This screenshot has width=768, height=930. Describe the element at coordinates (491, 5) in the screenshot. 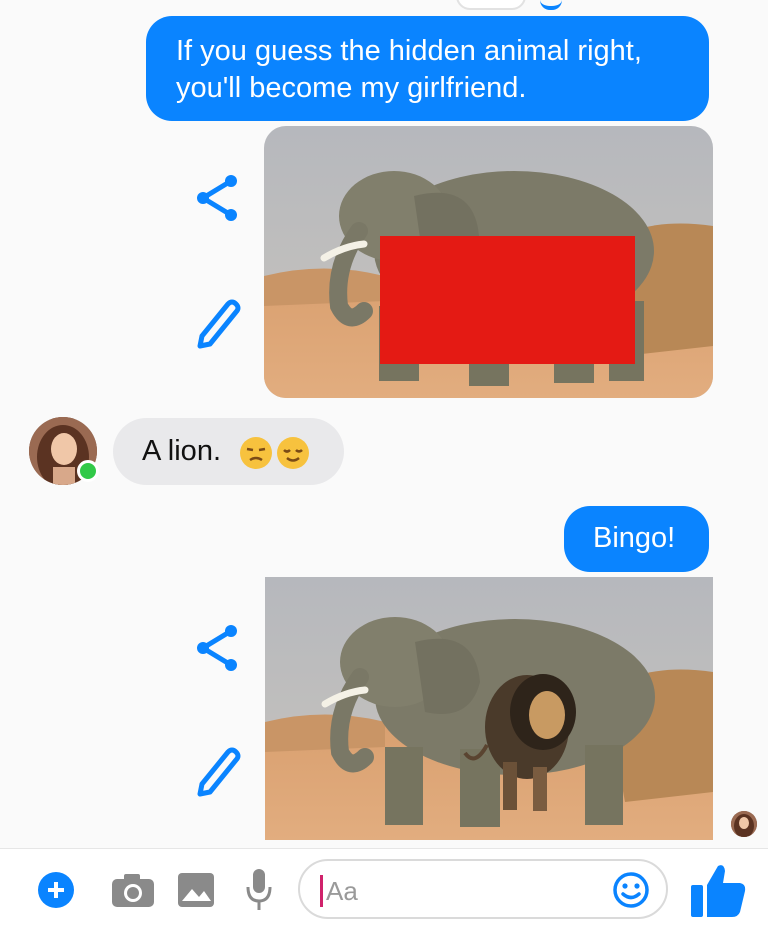

I see `top-cutoff-element` at that location.